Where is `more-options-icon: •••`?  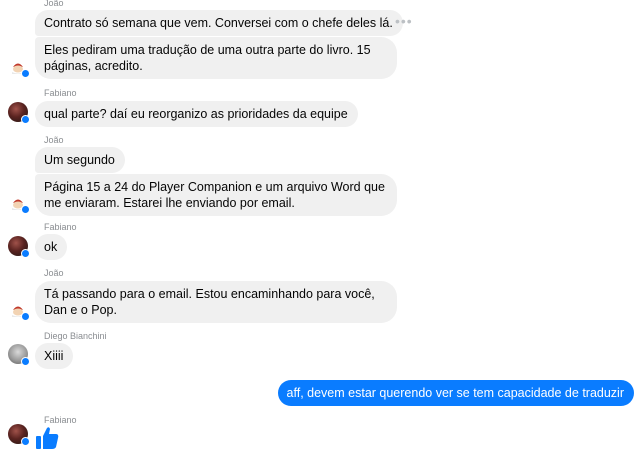
more-options-icon: ••• is located at coordinates (404, 21).